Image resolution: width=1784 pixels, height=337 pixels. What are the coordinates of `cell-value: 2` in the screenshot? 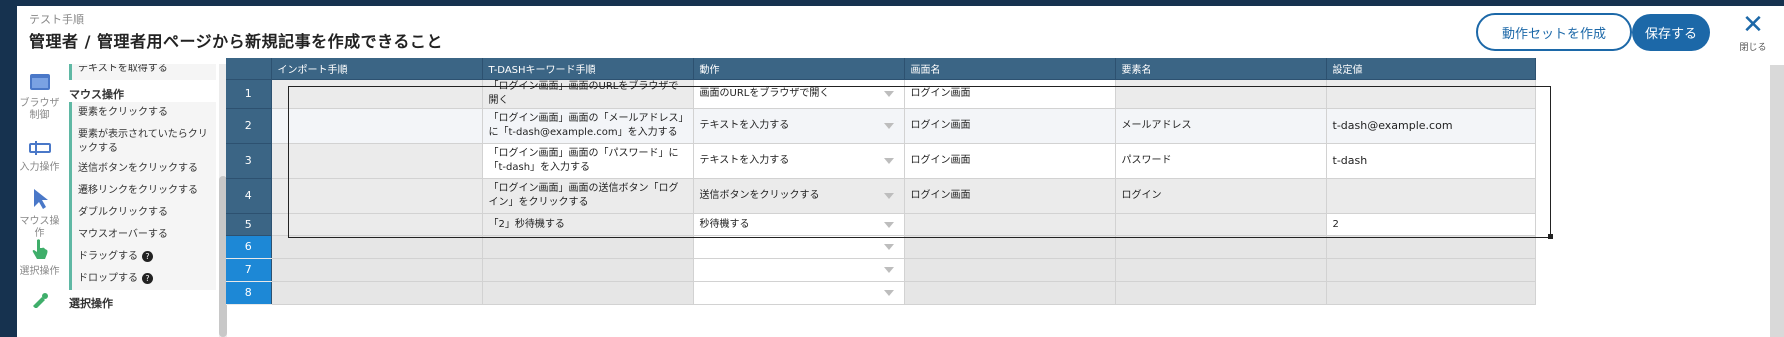 It's located at (1431, 224).